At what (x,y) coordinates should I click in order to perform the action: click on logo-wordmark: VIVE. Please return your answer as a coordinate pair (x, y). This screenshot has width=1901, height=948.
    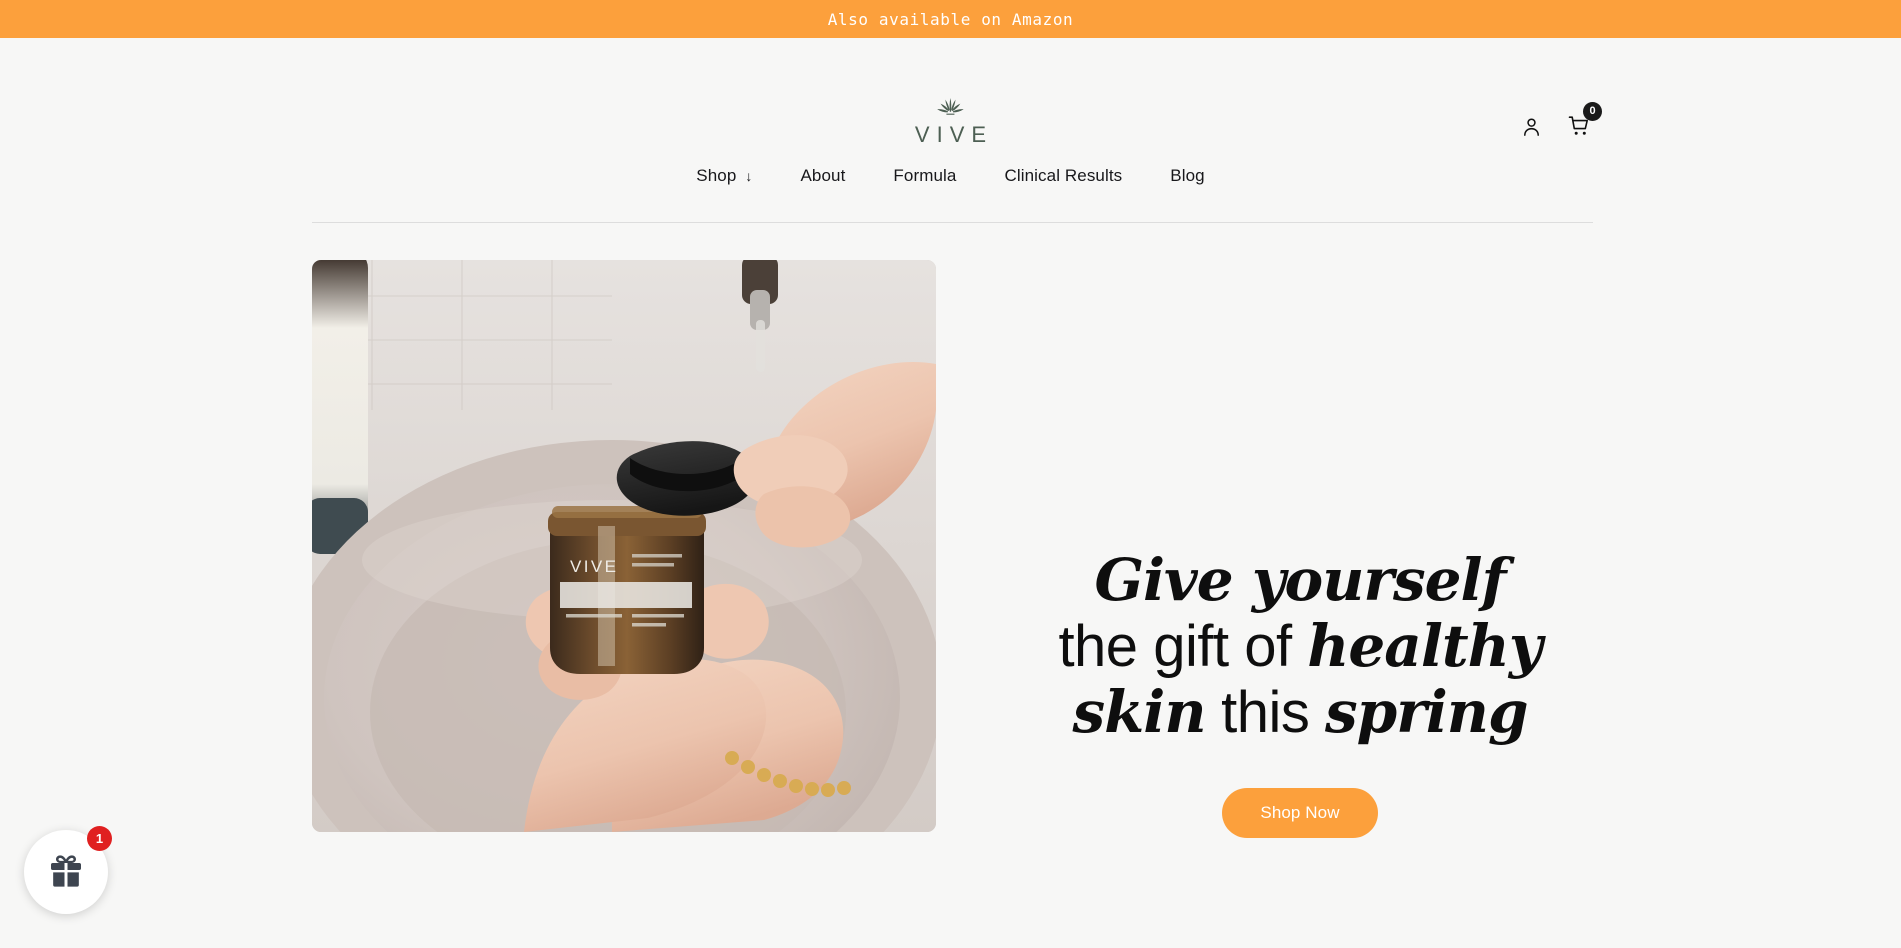
    Looking at the image, I should click on (954, 134).